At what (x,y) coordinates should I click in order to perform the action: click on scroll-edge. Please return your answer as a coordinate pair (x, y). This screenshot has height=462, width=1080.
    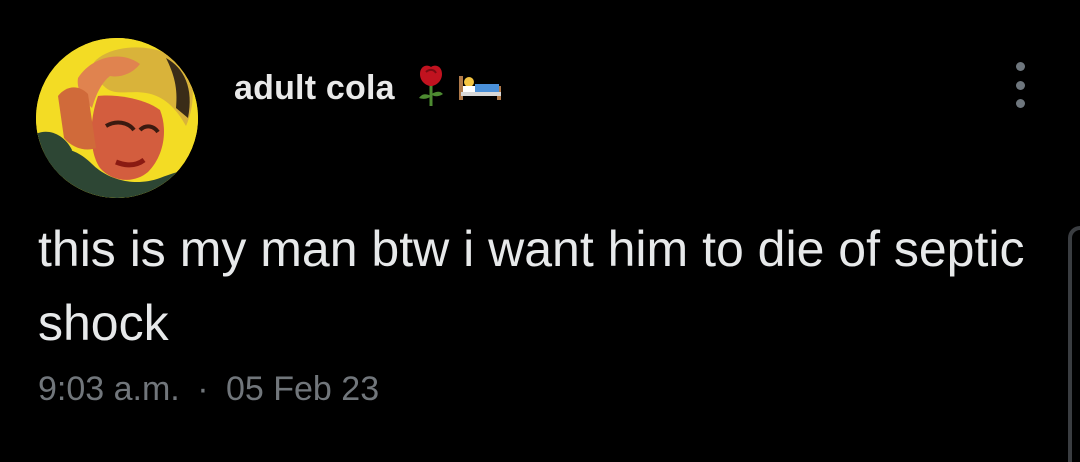
    Looking at the image, I should click on (1074, 344).